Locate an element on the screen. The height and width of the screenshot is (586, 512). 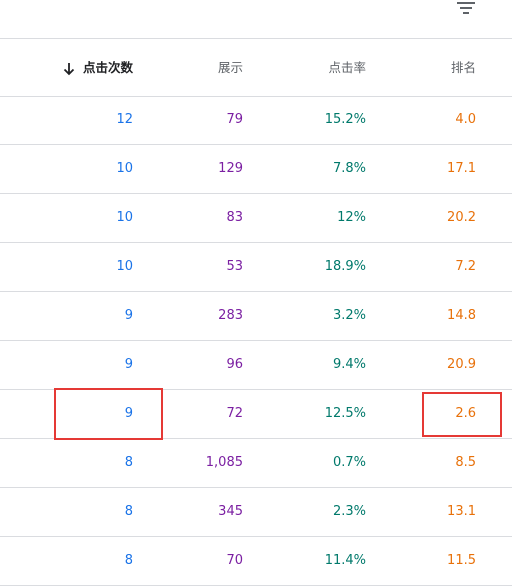
cell-position: 11.5 is located at coordinates (461, 560).